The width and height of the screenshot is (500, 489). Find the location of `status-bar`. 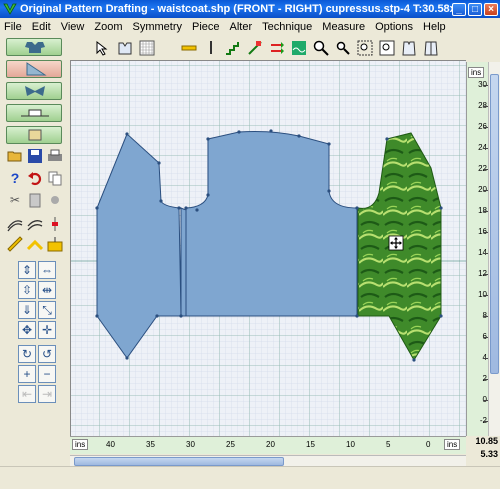

status-bar is located at coordinates (250, 477).